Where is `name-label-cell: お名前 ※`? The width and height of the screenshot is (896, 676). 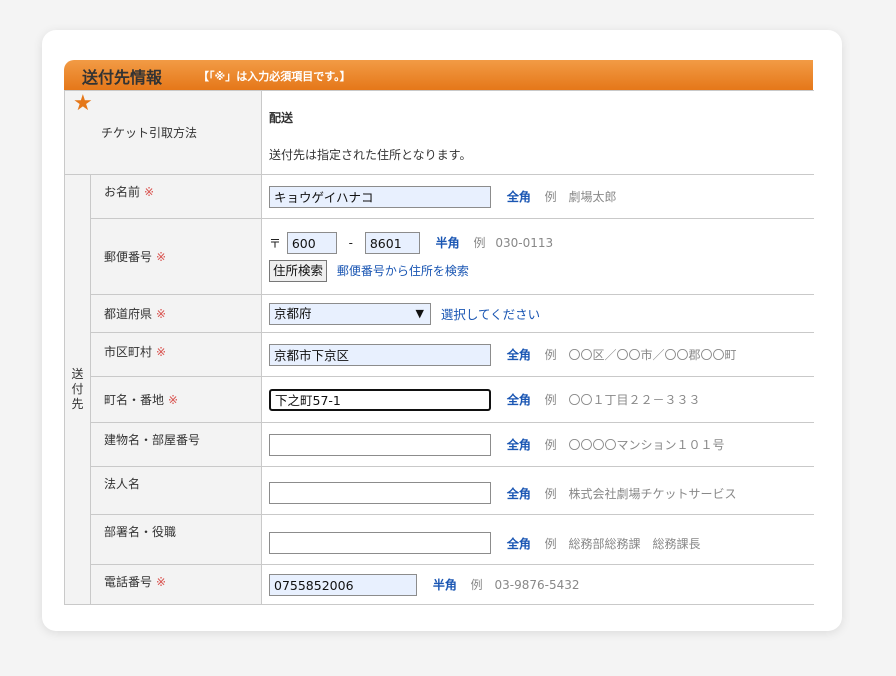
name-label-cell: お名前 ※ is located at coordinates (176, 196).